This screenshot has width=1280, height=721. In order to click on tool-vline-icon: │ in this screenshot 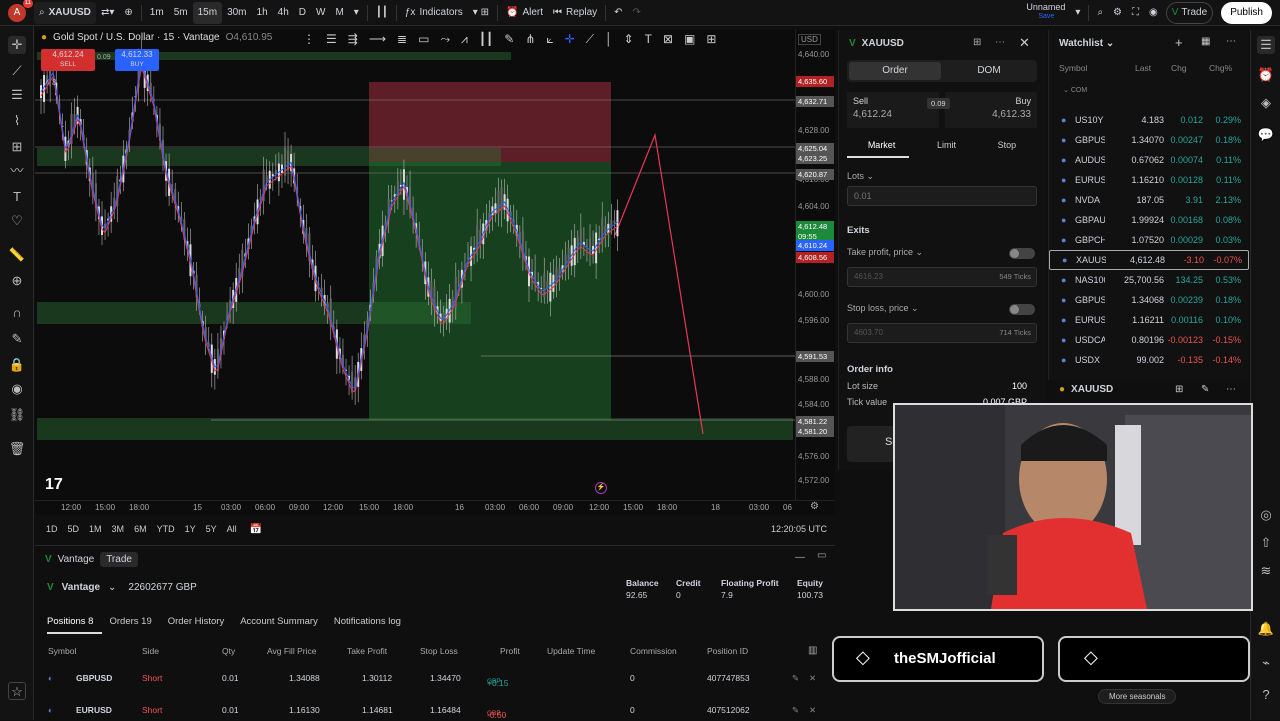, I will do `click(609, 39)`.